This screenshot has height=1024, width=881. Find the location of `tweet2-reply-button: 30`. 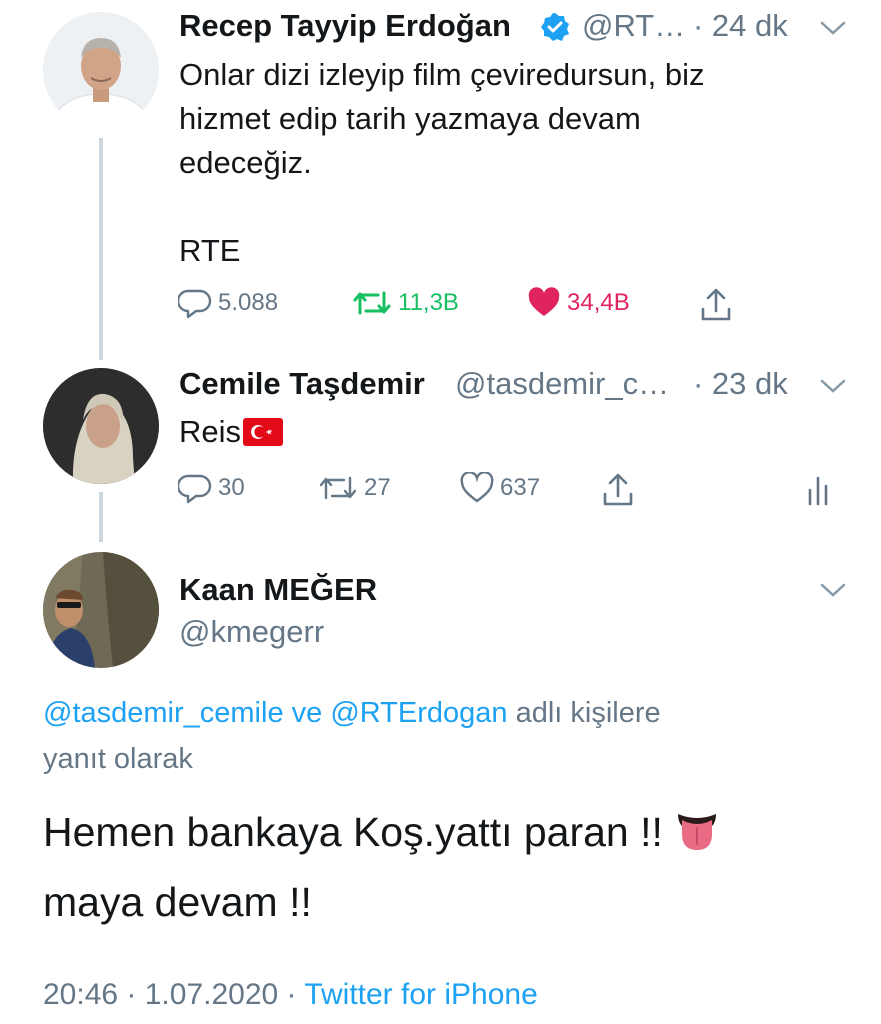

tweet2-reply-button: 30 is located at coordinates (211, 488).